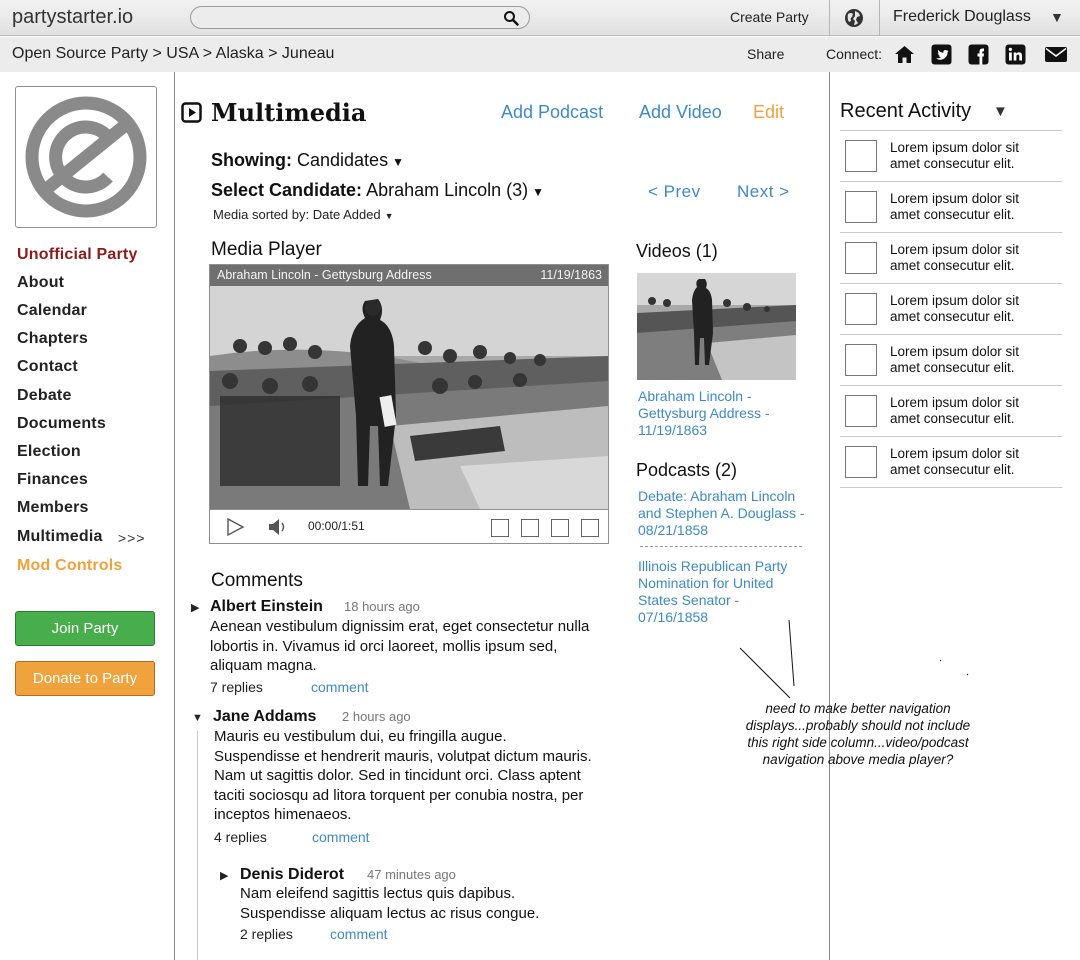 This screenshot has height=960, width=1080. What do you see at coordinates (590, 528) in the screenshot?
I see `fullscreen-button` at bounding box center [590, 528].